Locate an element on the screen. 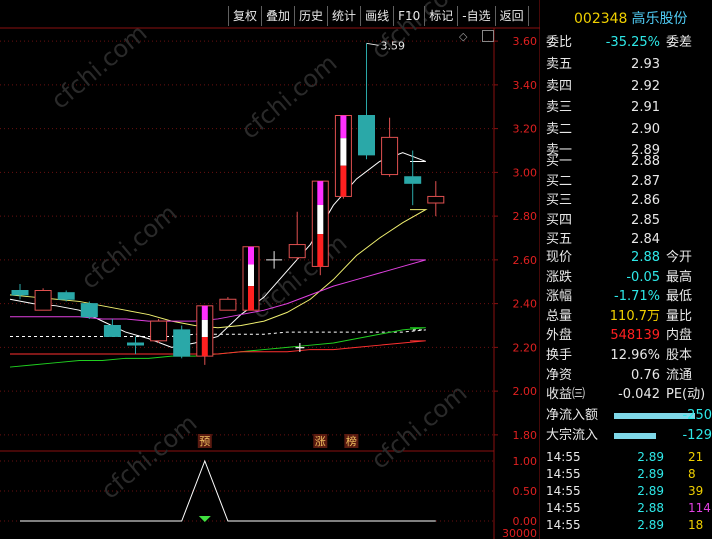 This screenshot has width=712, height=539. quote-label: 换手 is located at coordinates (559, 355).